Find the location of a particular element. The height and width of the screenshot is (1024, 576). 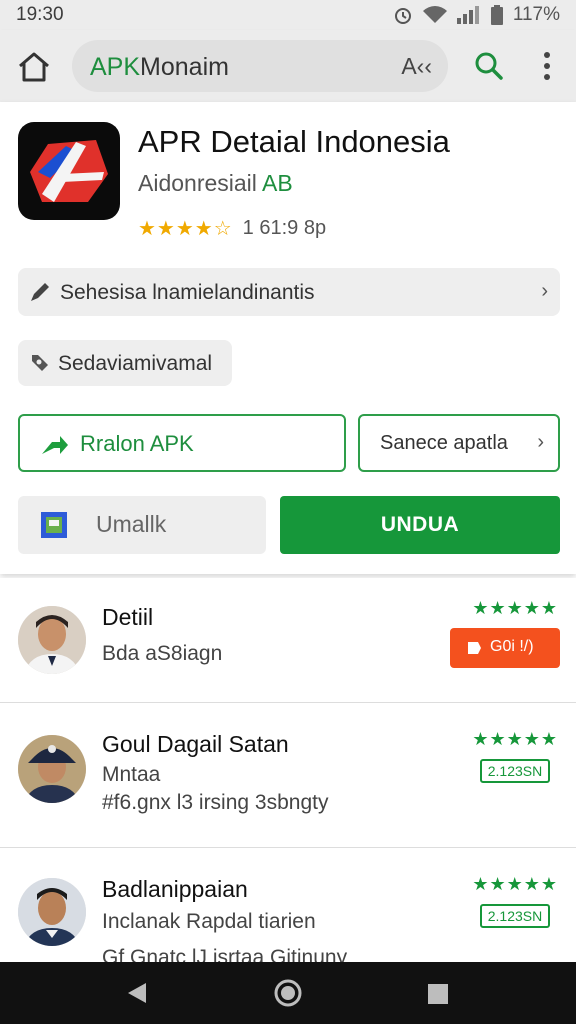

chip-label: Sedaviamivamal is located at coordinates (135, 363).